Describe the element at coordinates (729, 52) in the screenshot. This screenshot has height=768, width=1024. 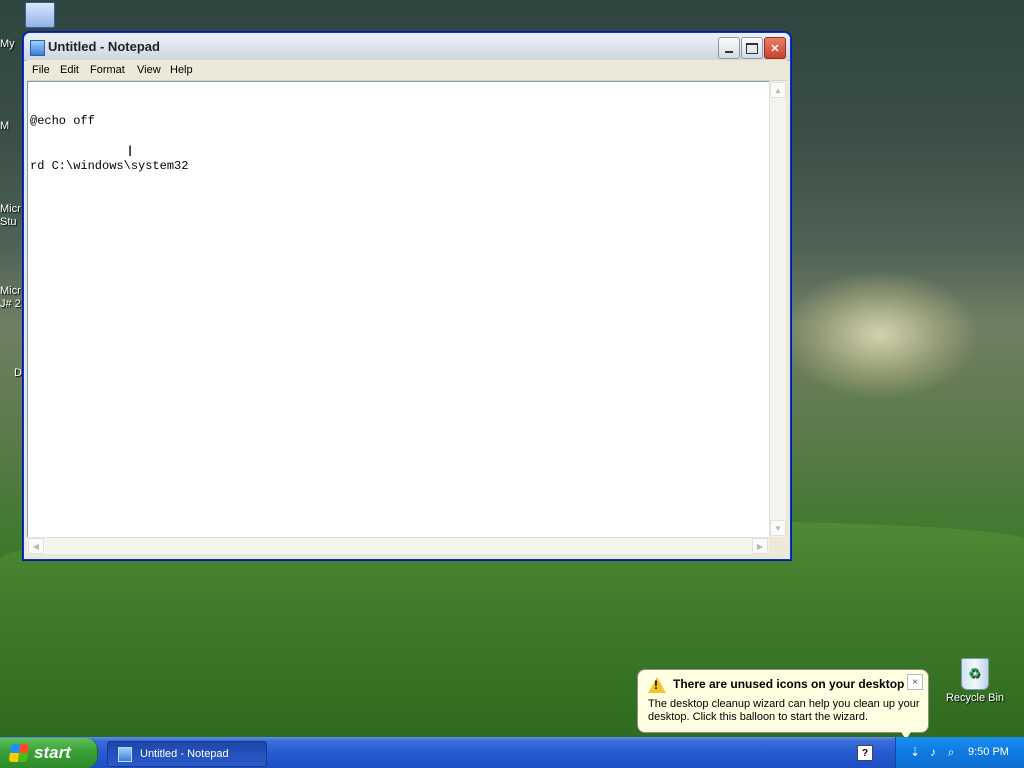
I see `minimize-icon` at that location.